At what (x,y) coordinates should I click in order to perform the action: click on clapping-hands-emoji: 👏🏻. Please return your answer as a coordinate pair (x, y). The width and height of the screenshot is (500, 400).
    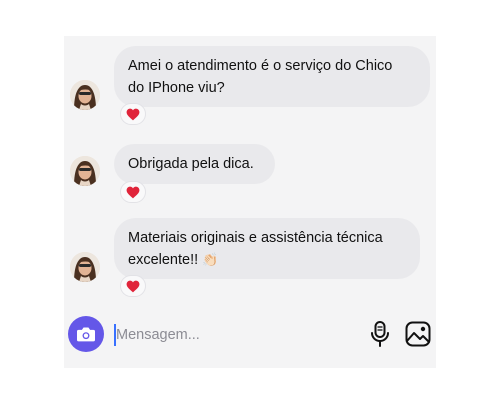
    Looking at the image, I should click on (210, 259).